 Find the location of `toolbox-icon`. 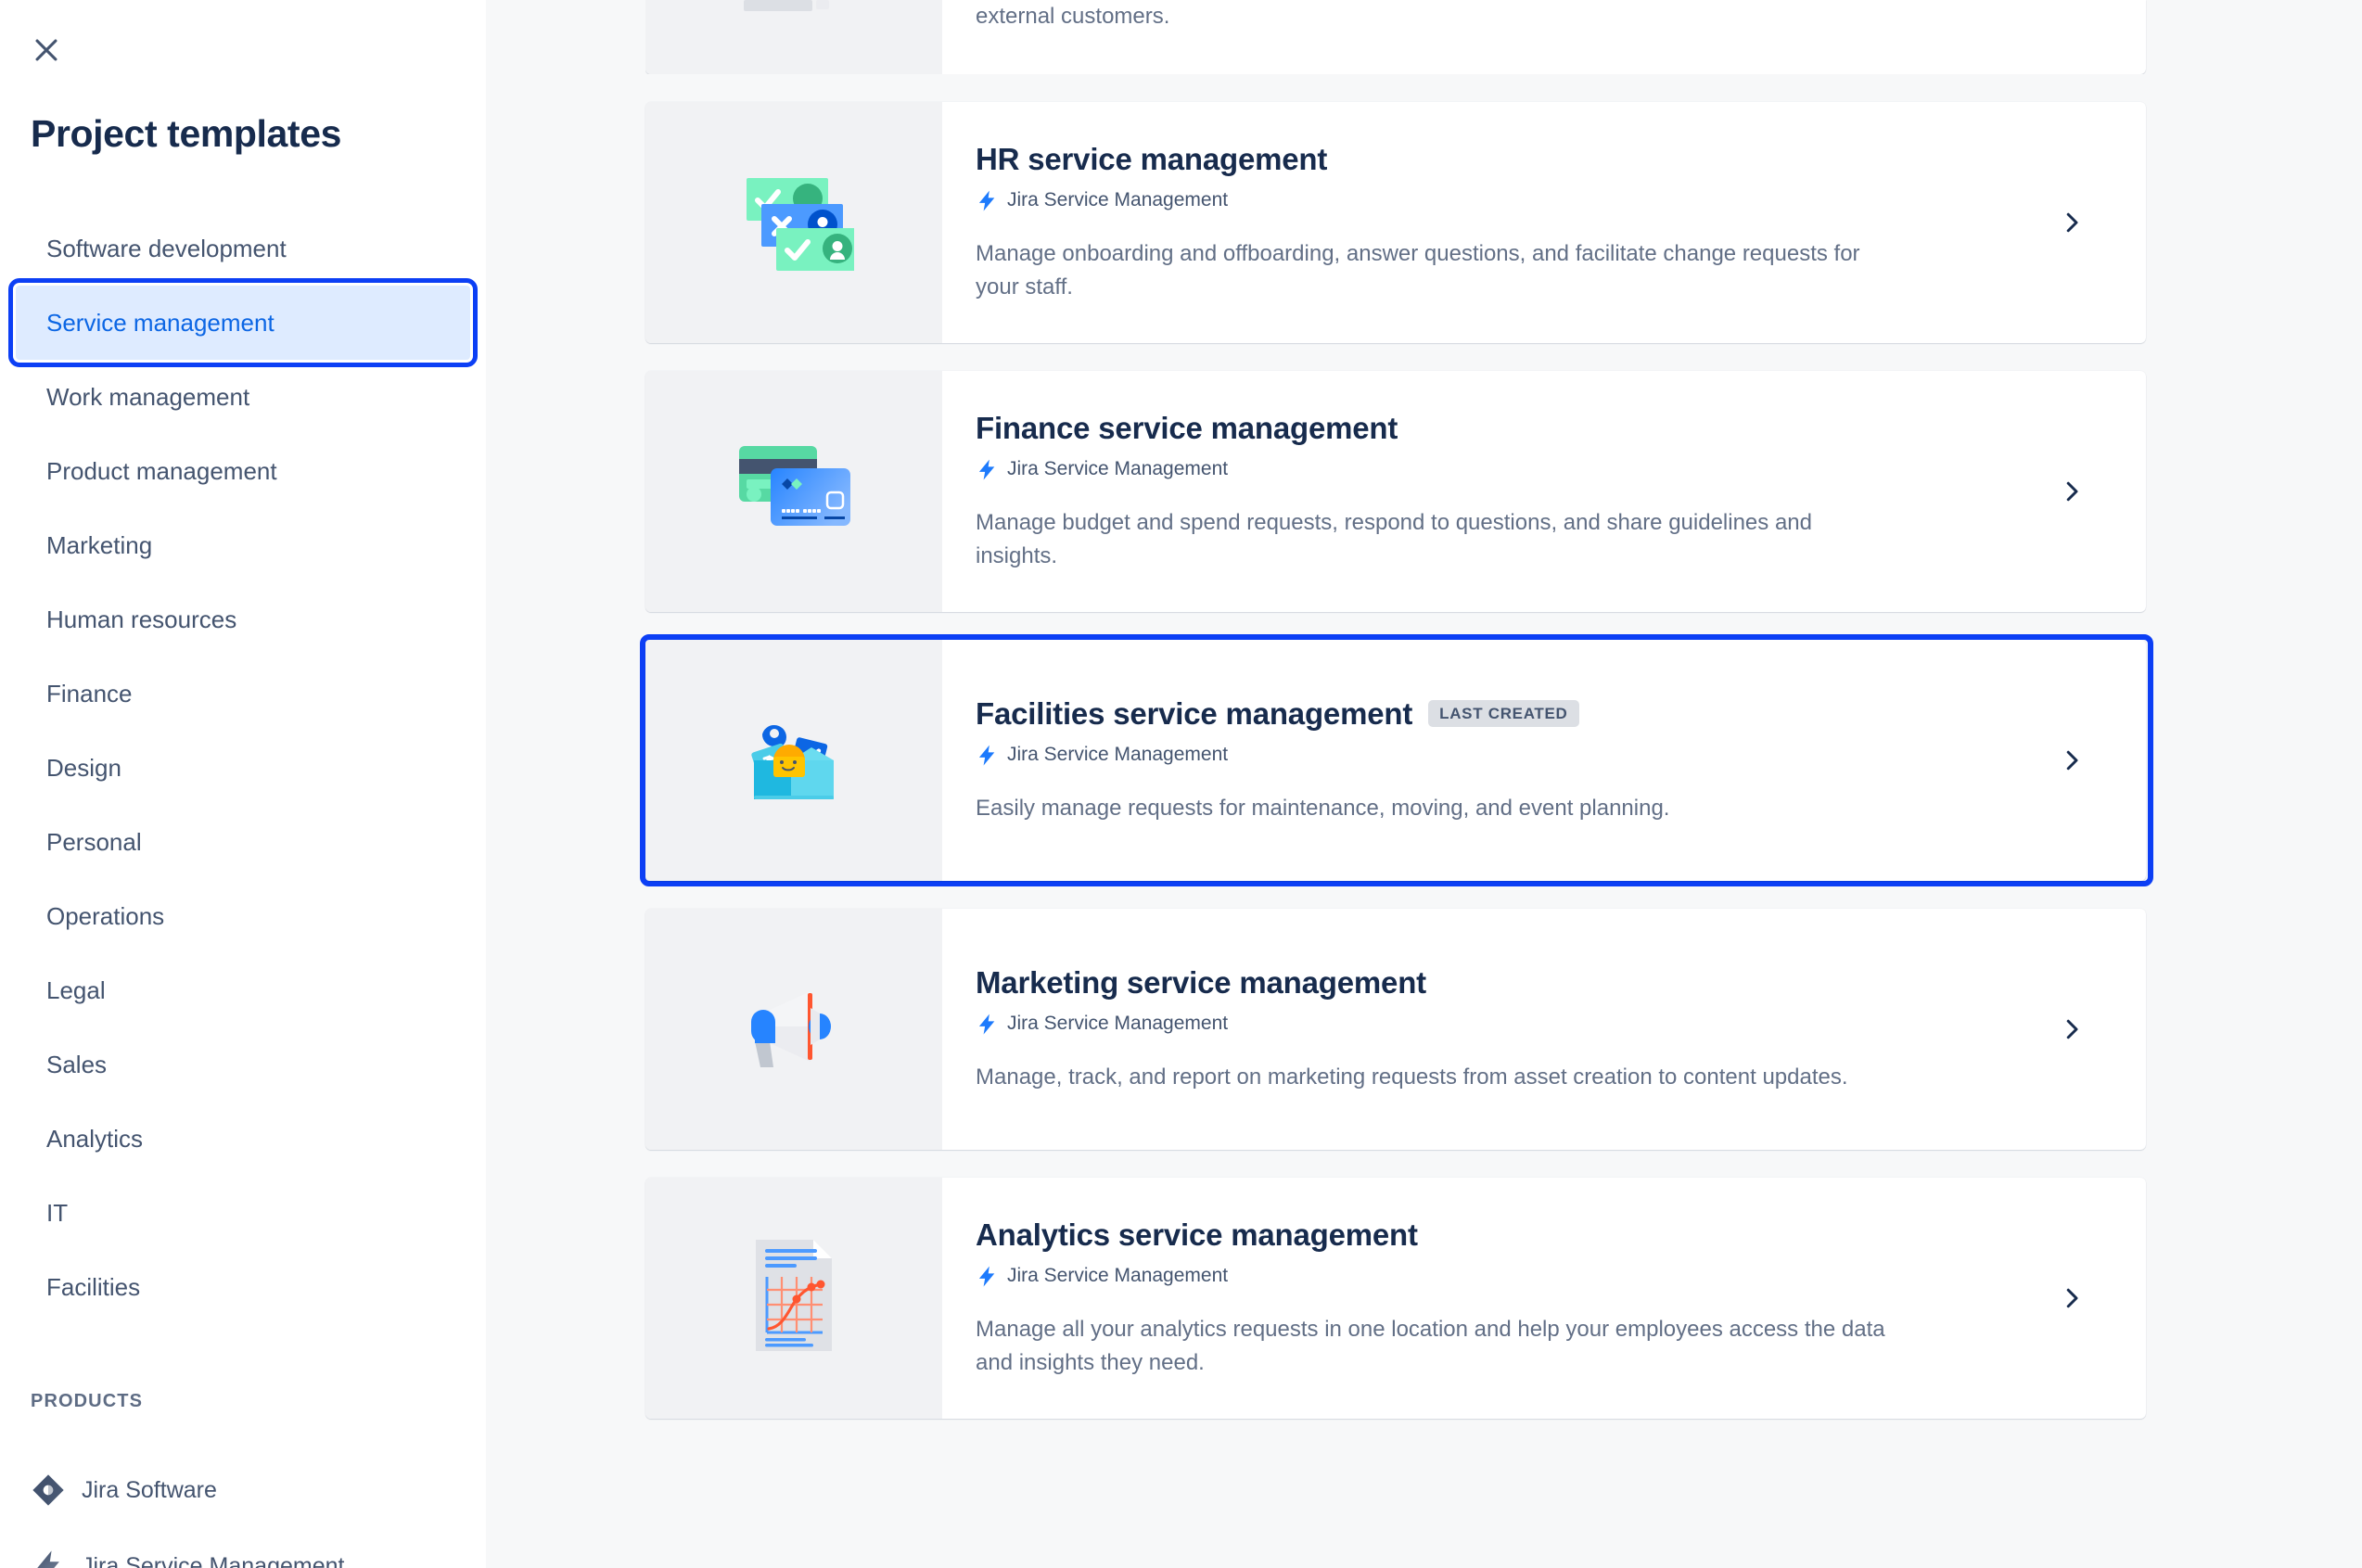

toolbox-icon is located at coordinates (794, 761).